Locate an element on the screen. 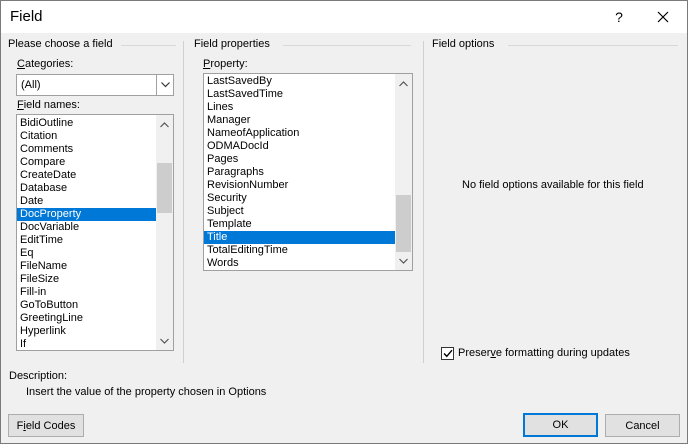  list-item: Citation is located at coordinates (87, 136).